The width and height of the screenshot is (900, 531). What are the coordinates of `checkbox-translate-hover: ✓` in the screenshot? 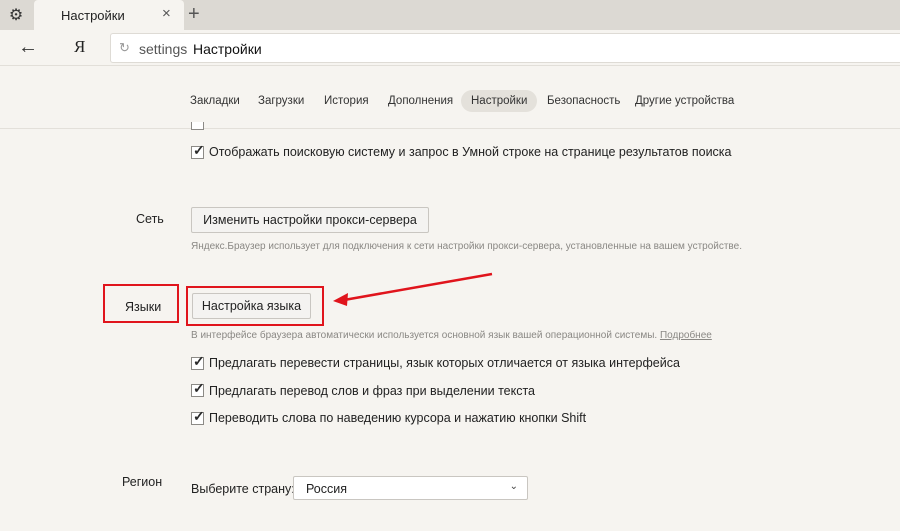 It's located at (198, 416).